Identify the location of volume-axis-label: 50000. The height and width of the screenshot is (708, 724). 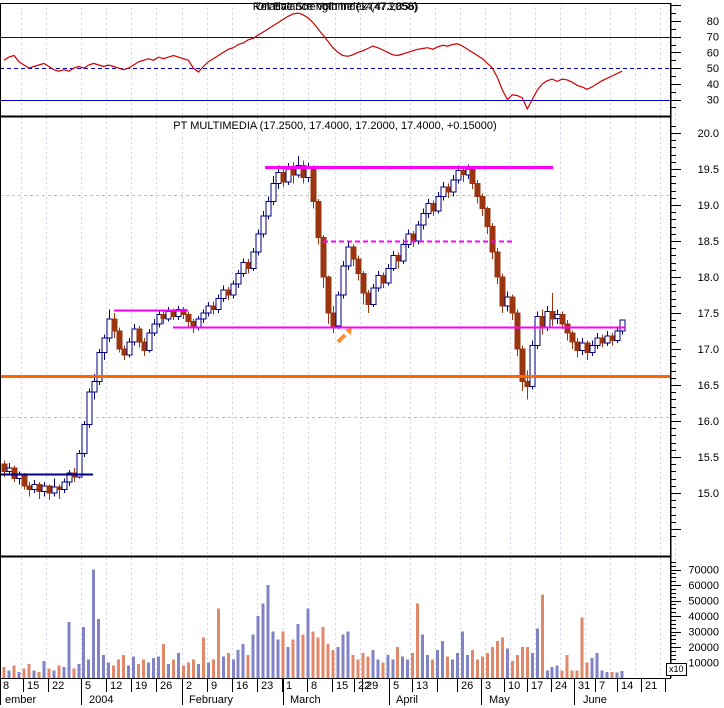
(703, 602).